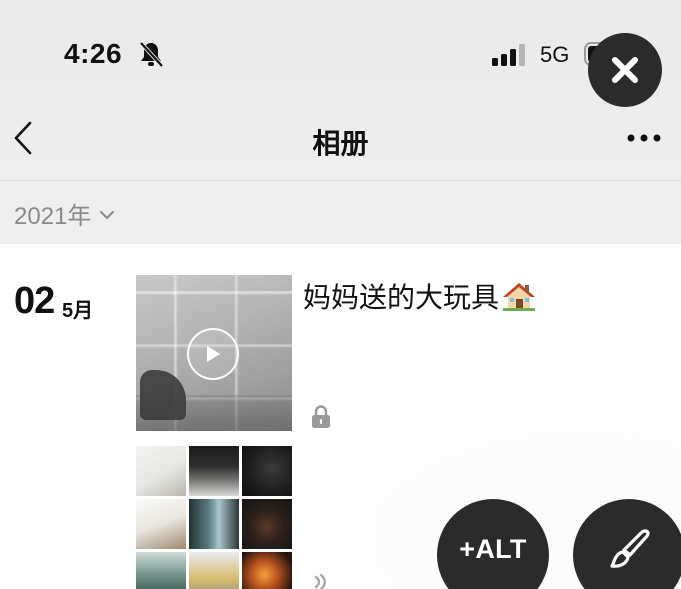 This screenshot has width=681, height=589. Describe the element at coordinates (321, 416) in the screenshot. I see `lock-icon` at that location.